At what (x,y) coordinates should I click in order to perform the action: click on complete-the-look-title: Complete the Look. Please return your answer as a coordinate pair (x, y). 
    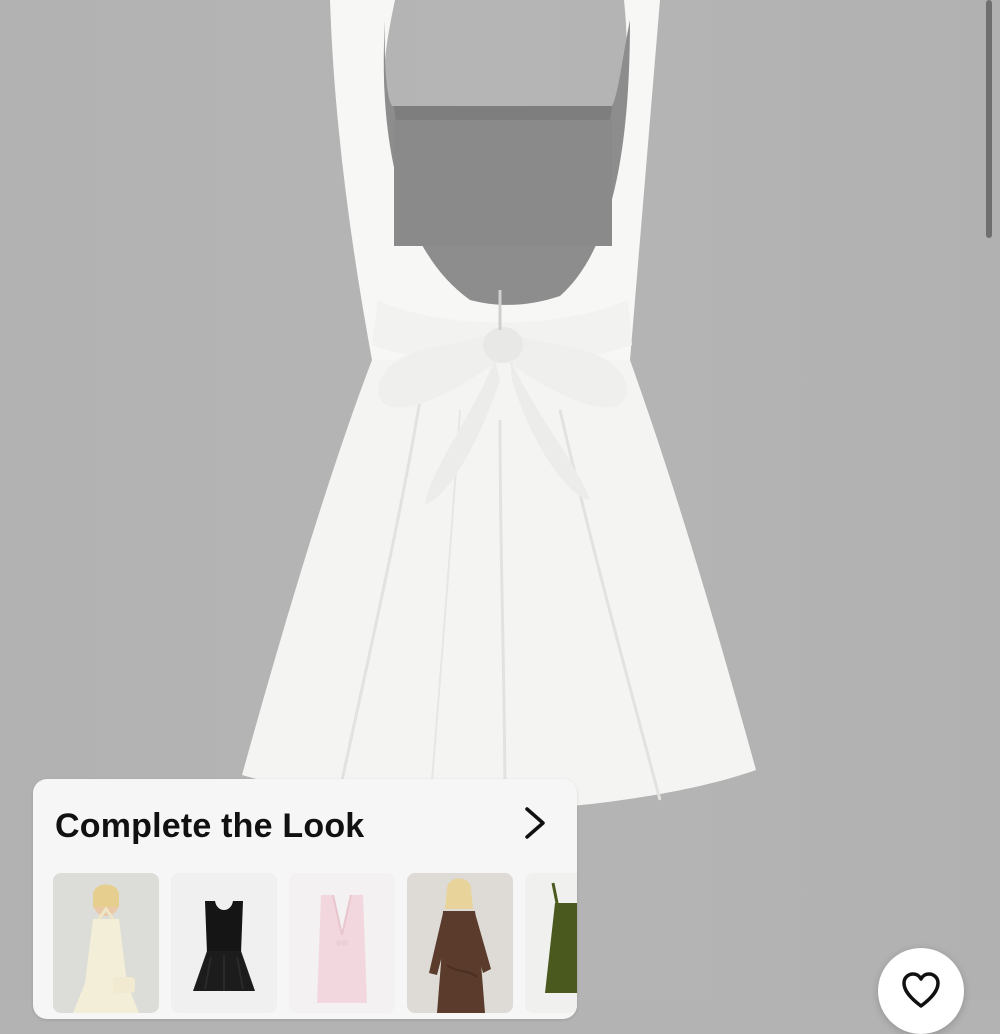
    Looking at the image, I should click on (210, 826).